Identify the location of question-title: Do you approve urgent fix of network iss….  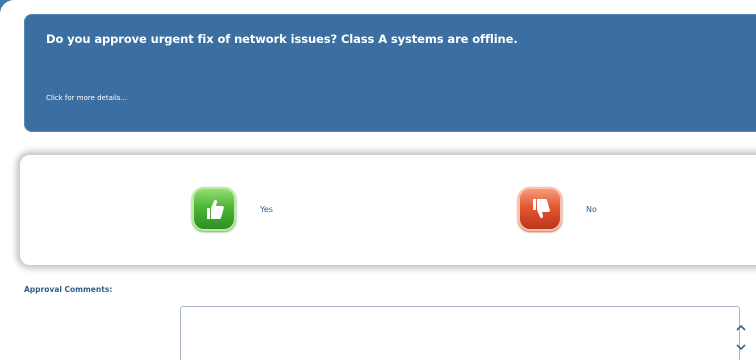
(282, 39).